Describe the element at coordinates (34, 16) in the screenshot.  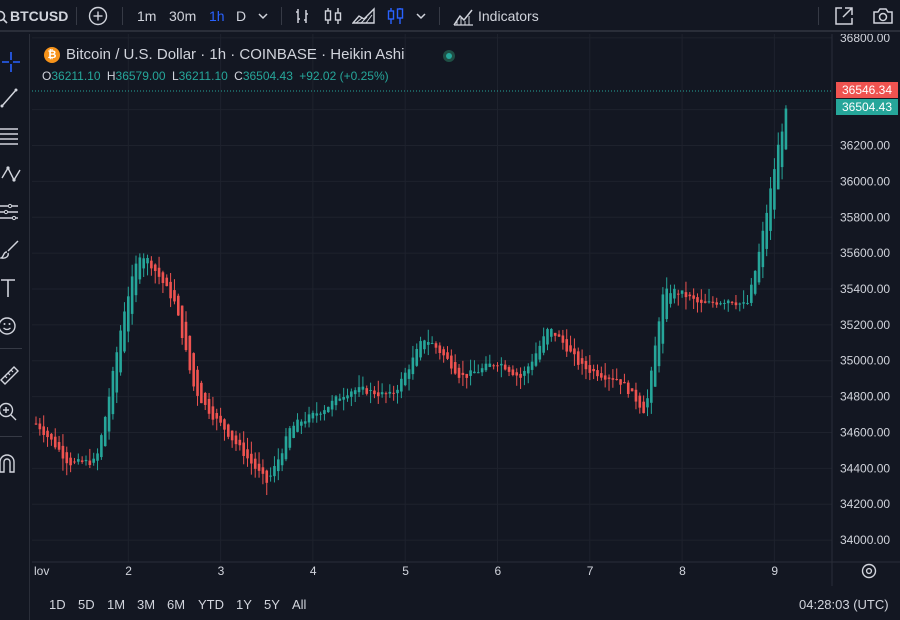
I see `symbol-search-button: BTCUSD` at that location.